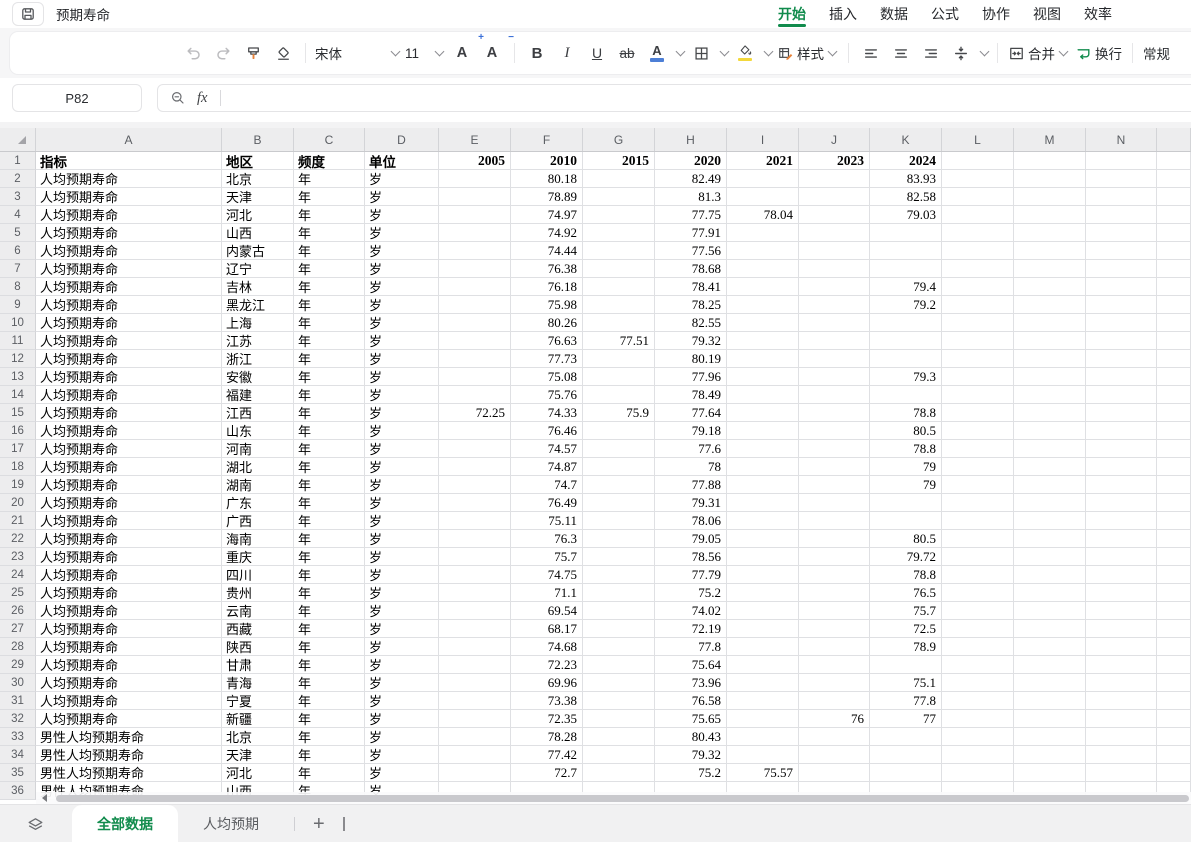  I want to click on align-center-button, so click(901, 53).